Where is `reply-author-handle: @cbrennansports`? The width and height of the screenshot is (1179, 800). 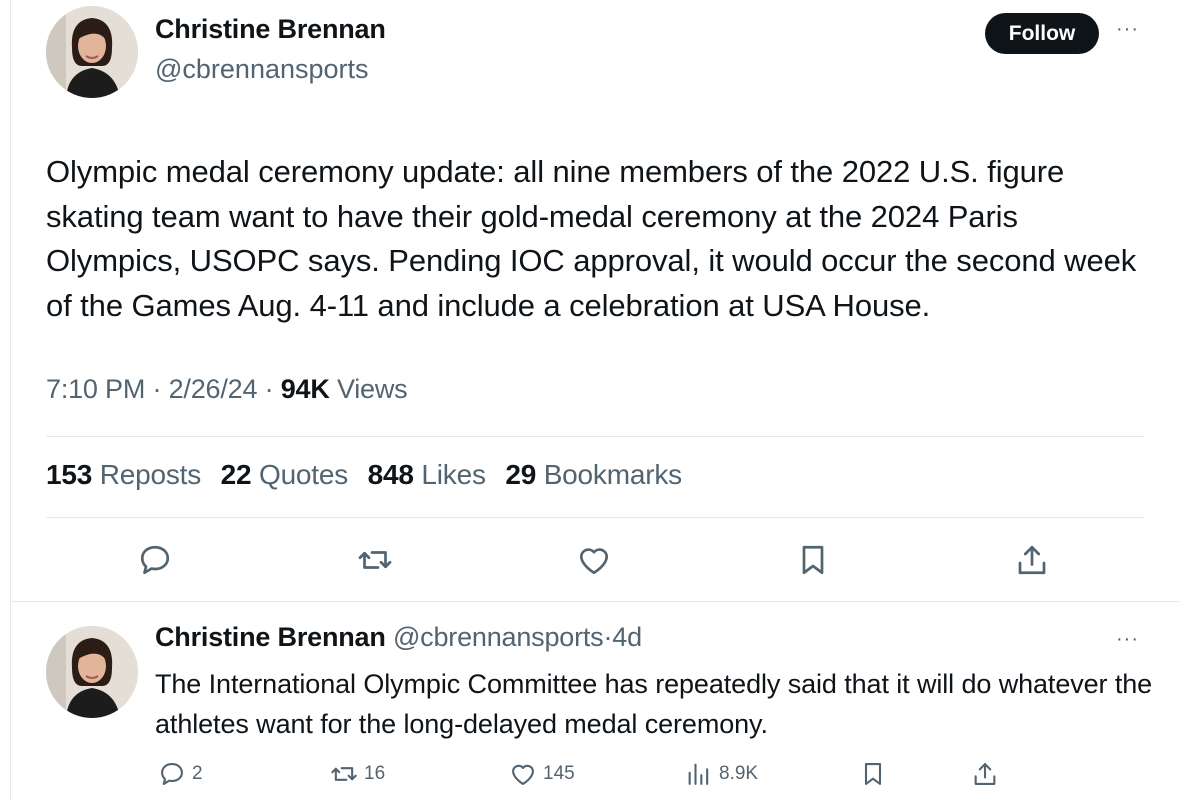 reply-author-handle: @cbrennansports is located at coordinates (498, 637).